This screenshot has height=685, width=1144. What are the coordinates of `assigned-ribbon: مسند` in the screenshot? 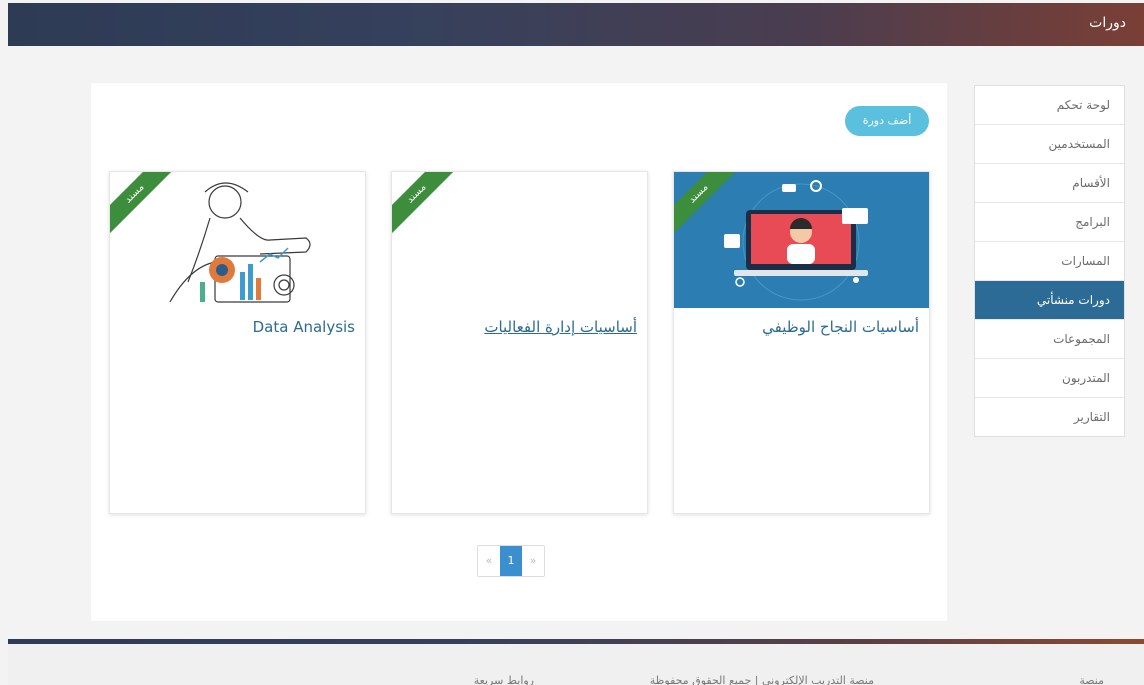 It's located at (427, 206).